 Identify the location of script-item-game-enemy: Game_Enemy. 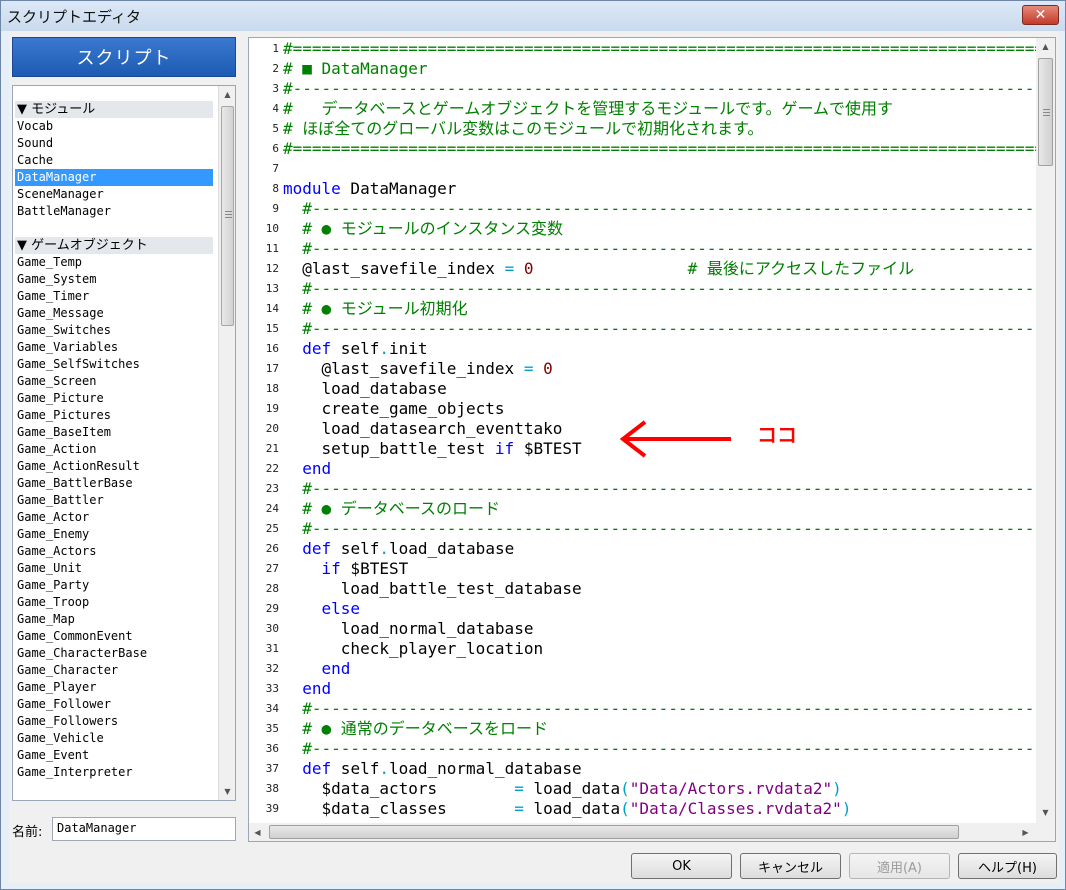
(114, 534).